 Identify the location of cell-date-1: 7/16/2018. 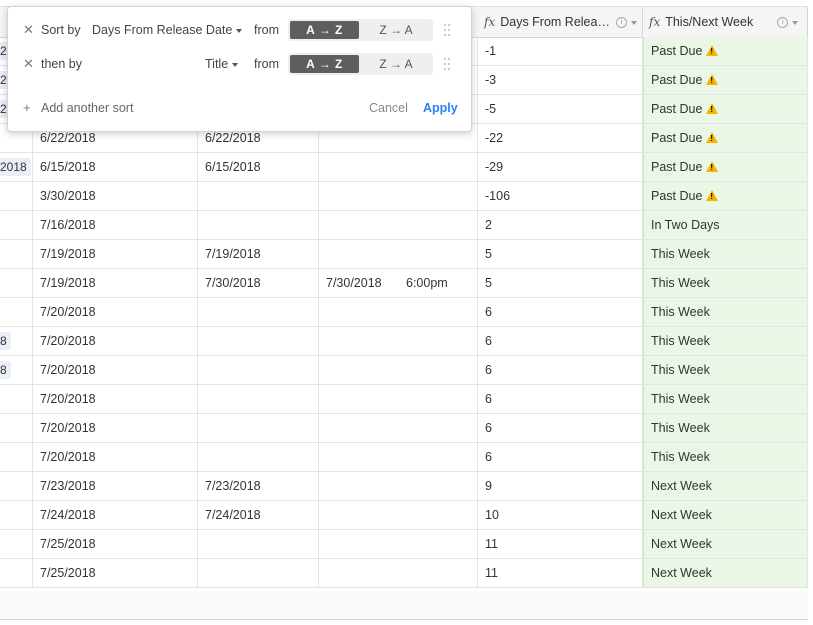
(115, 225).